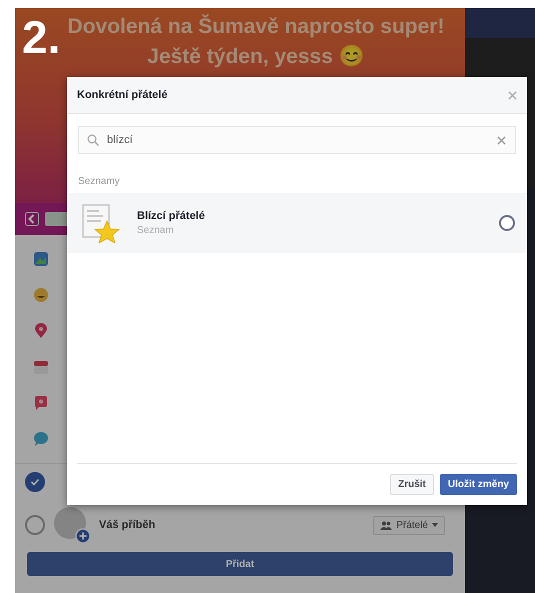 The height and width of the screenshot is (593, 535). Describe the element at coordinates (35, 525) in the screenshot. I see `story-checkbox` at that location.